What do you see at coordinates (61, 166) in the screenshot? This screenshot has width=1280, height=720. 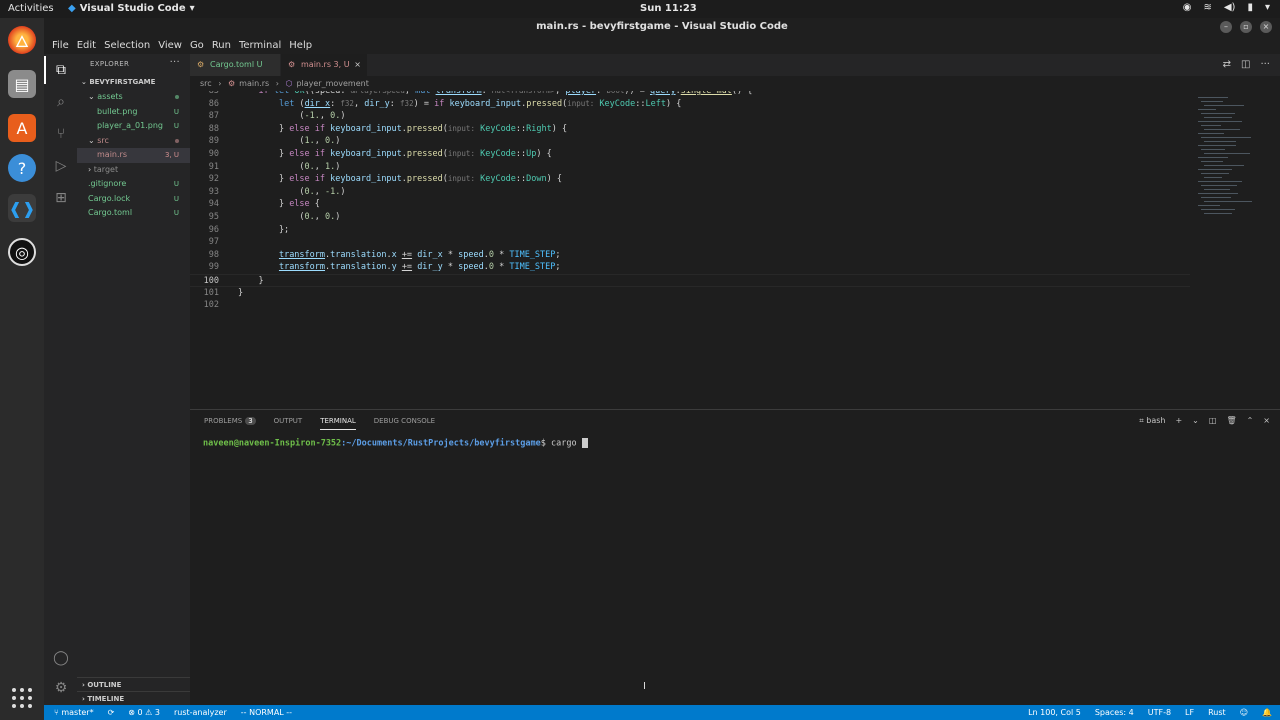 I see `run-debug-icon: ▷` at bounding box center [61, 166].